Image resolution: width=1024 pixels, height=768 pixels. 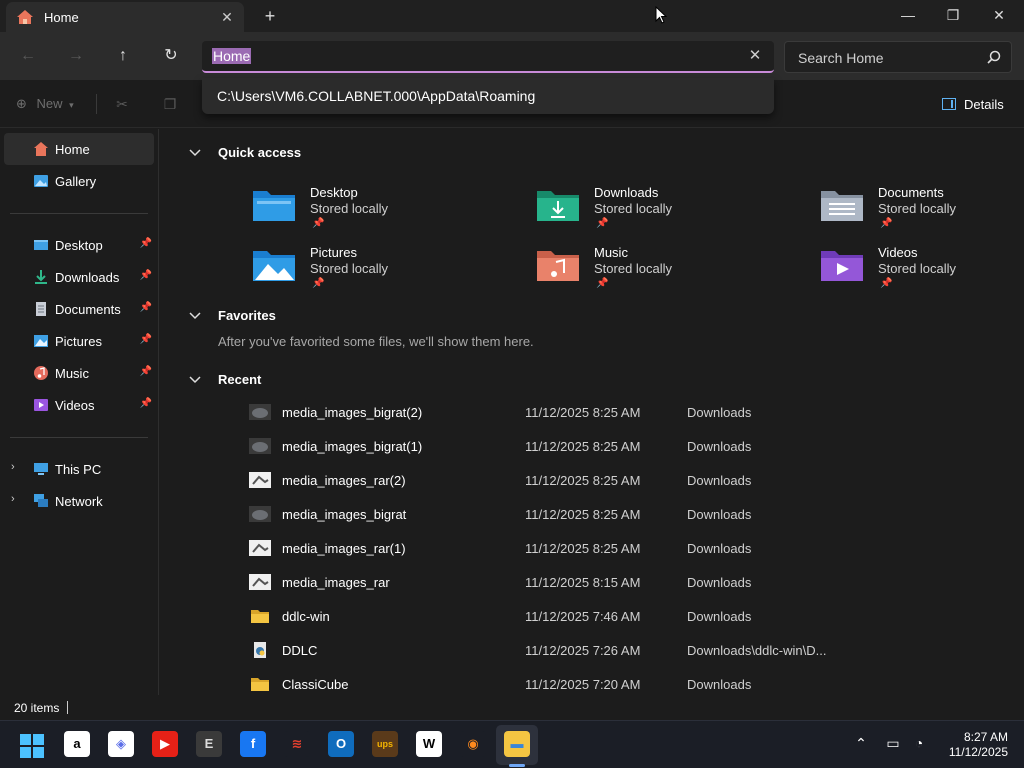 I want to click on quick-access-music: Music Stored locally 📌, so click(x=646, y=269).